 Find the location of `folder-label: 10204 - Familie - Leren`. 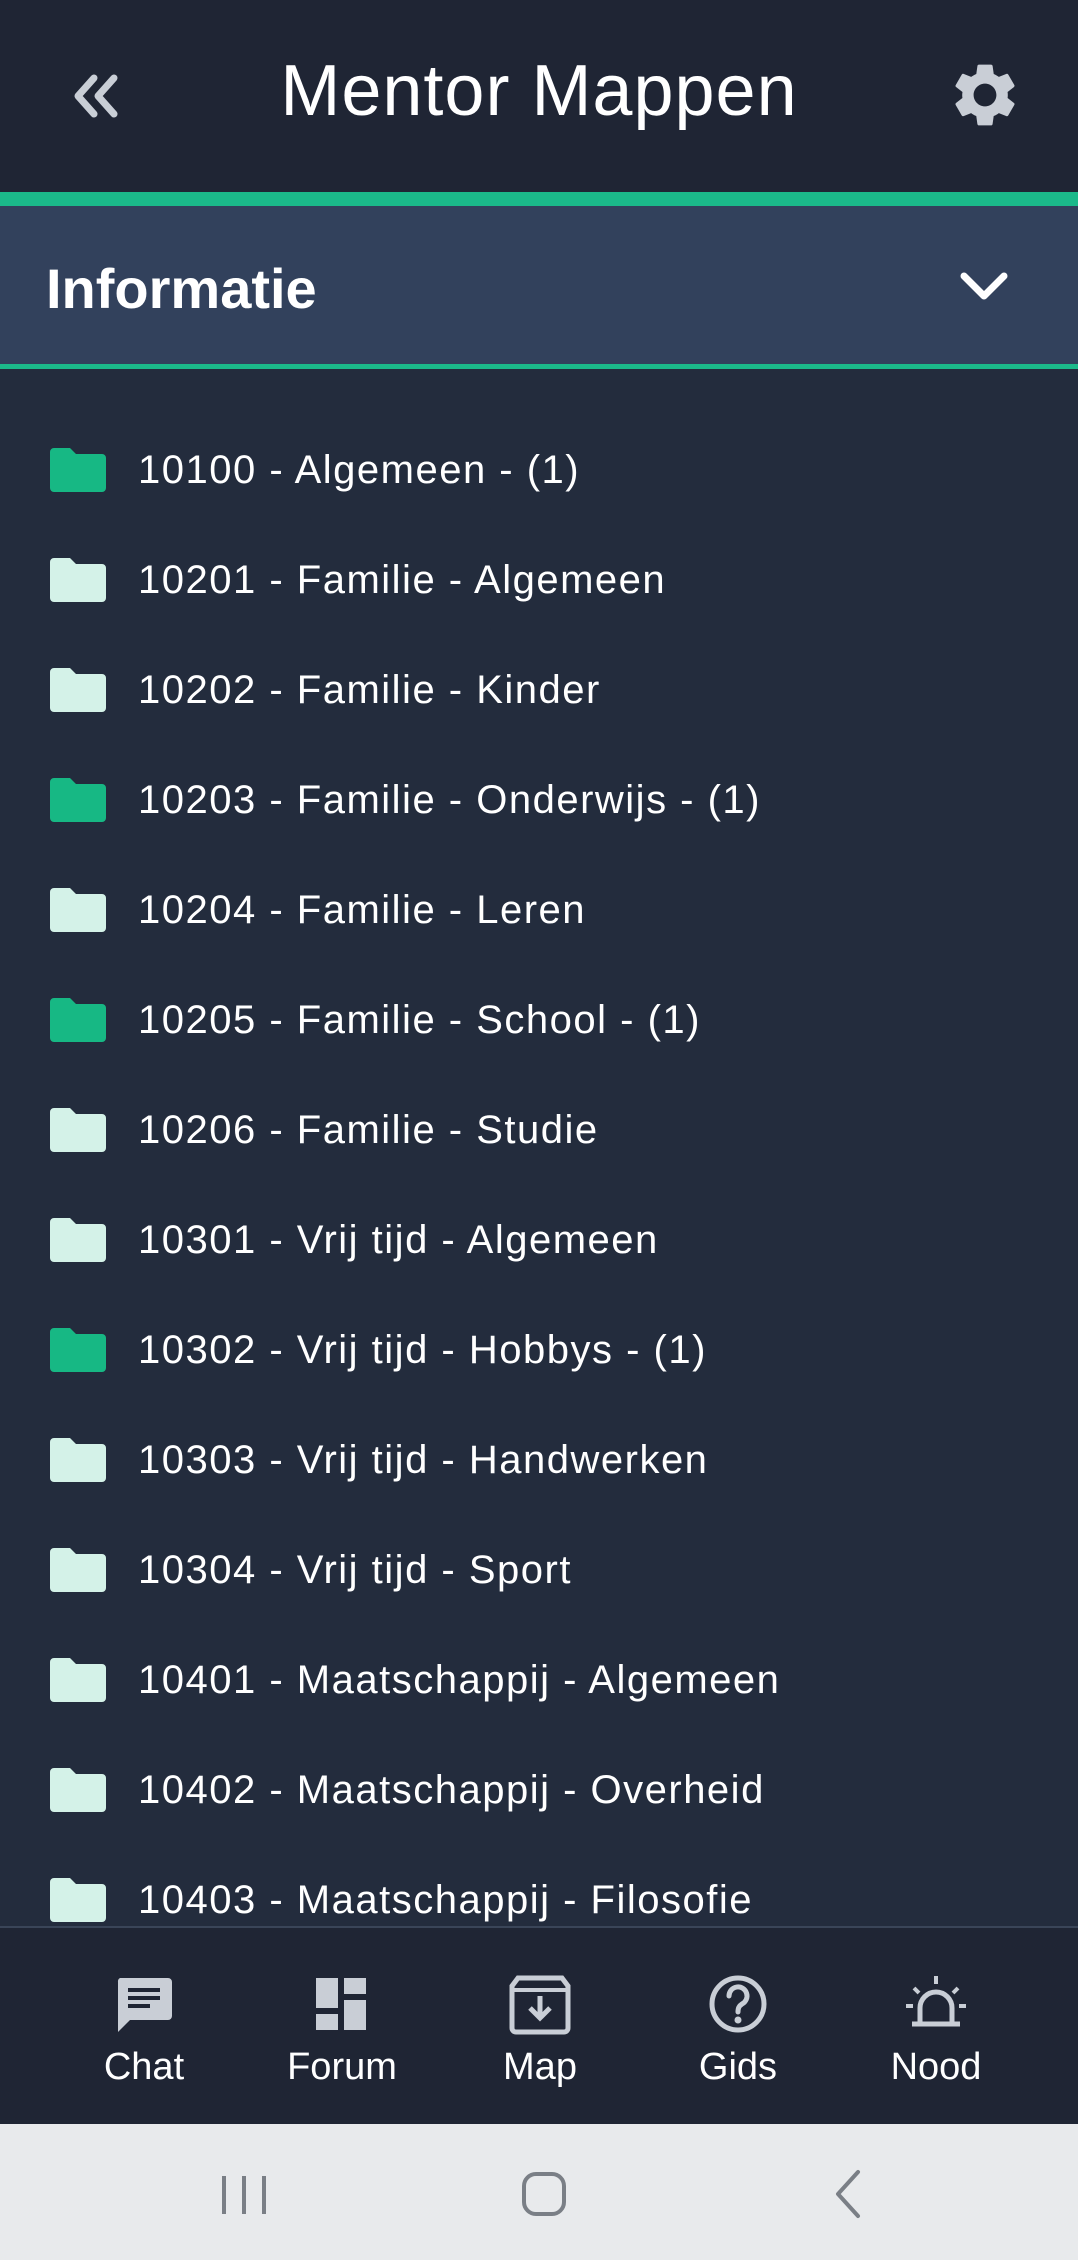

folder-label: 10204 - Familie - Leren is located at coordinates (362, 909).